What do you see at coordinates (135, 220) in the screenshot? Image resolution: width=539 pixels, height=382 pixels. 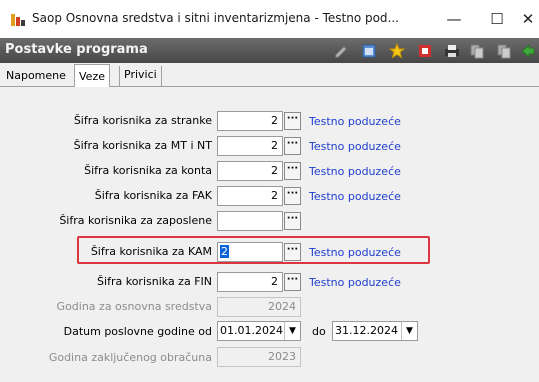 I see `label-zaposlene: Šifra korisnika za zaposlene` at bounding box center [135, 220].